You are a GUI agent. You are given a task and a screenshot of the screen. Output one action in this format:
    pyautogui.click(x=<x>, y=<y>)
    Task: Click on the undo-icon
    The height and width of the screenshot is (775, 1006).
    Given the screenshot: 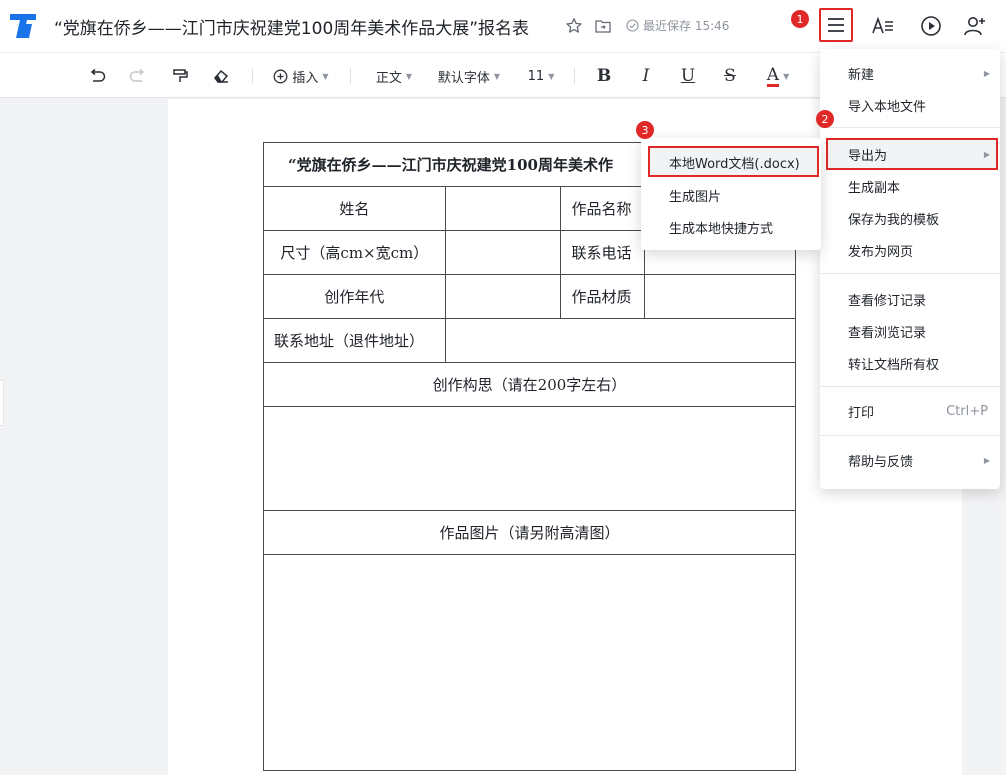 What is the action you would take?
    pyautogui.click(x=98, y=75)
    